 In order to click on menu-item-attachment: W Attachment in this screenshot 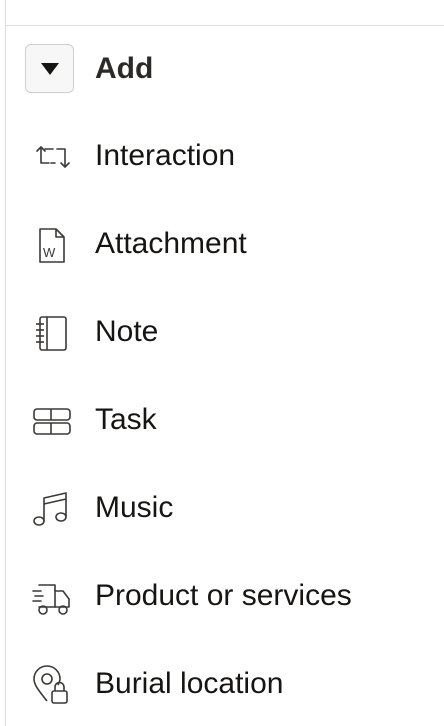, I will do `click(225, 243)`.